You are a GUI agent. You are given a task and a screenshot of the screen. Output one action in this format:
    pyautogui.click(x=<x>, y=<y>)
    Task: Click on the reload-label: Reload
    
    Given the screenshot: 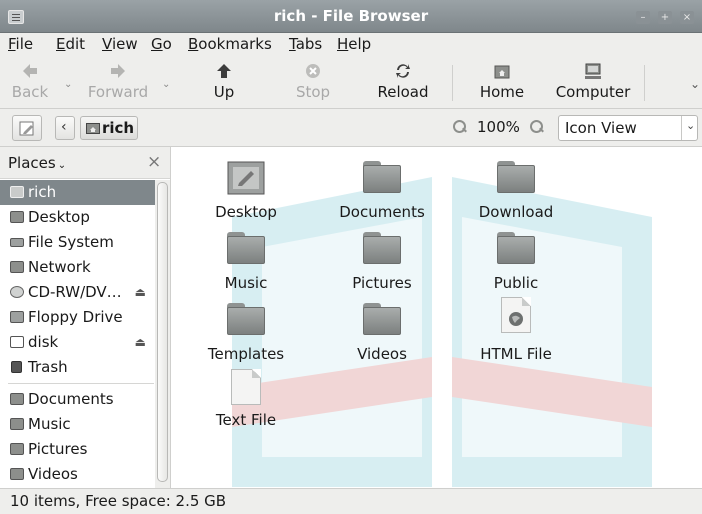 What is the action you would take?
    pyautogui.click(x=403, y=92)
    